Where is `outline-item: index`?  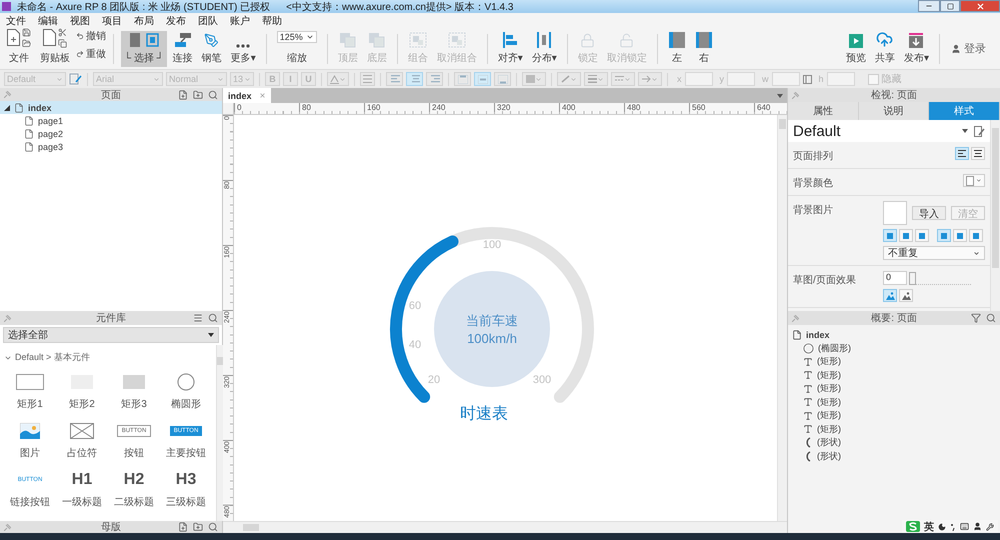 outline-item: index is located at coordinates (894, 335).